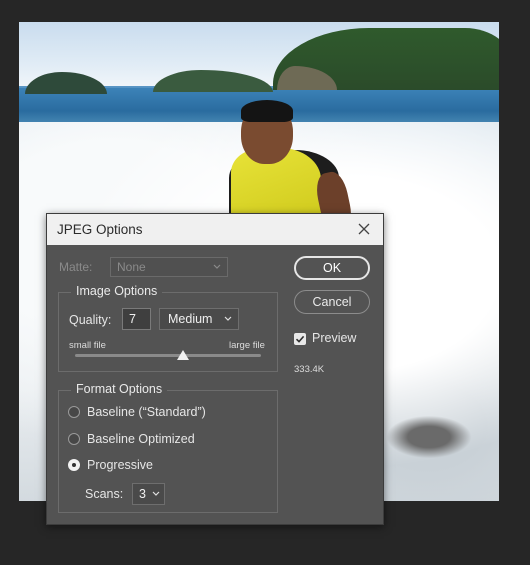 The height and width of the screenshot is (565, 530). What do you see at coordinates (309, 369) in the screenshot?
I see `file-size: 333.4K` at bounding box center [309, 369].